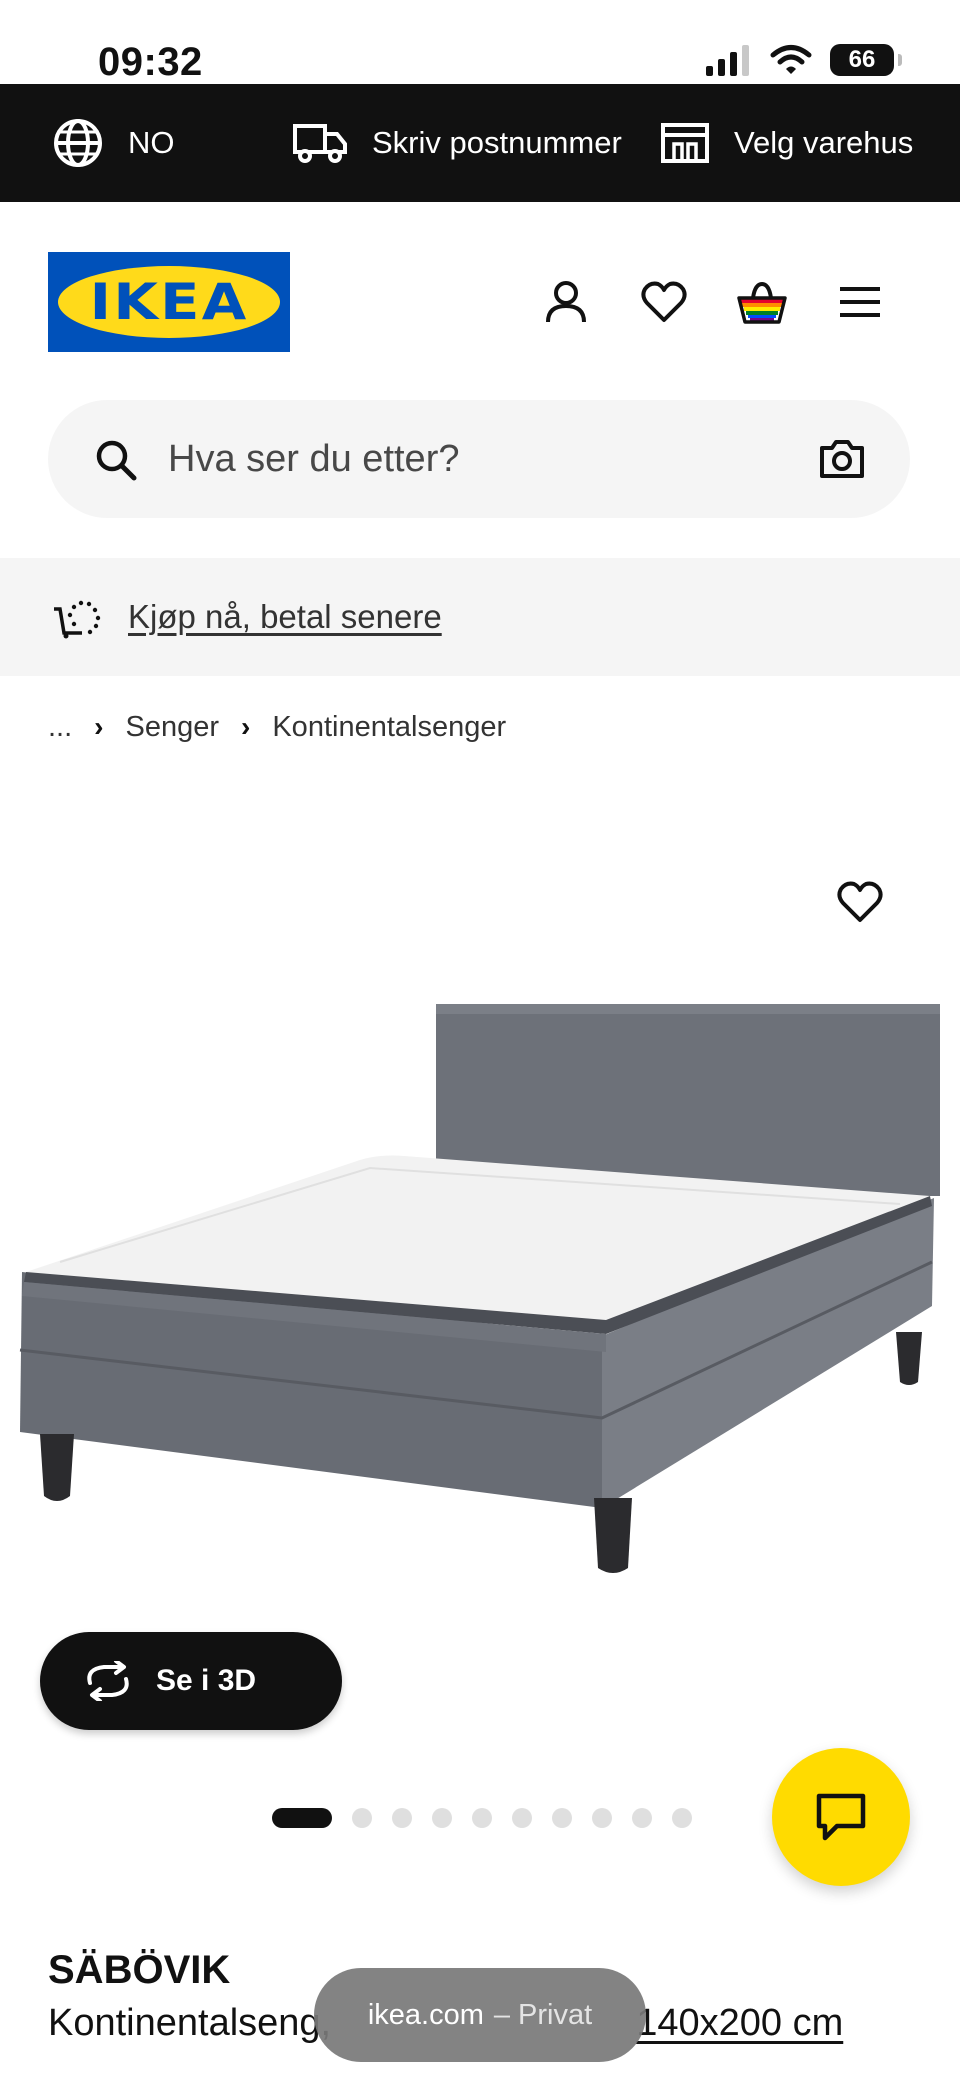 Image resolution: width=960 pixels, height=2078 pixels. Describe the element at coordinates (824, 142) in the screenshot. I see `store-label: Velg varehus` at that location.